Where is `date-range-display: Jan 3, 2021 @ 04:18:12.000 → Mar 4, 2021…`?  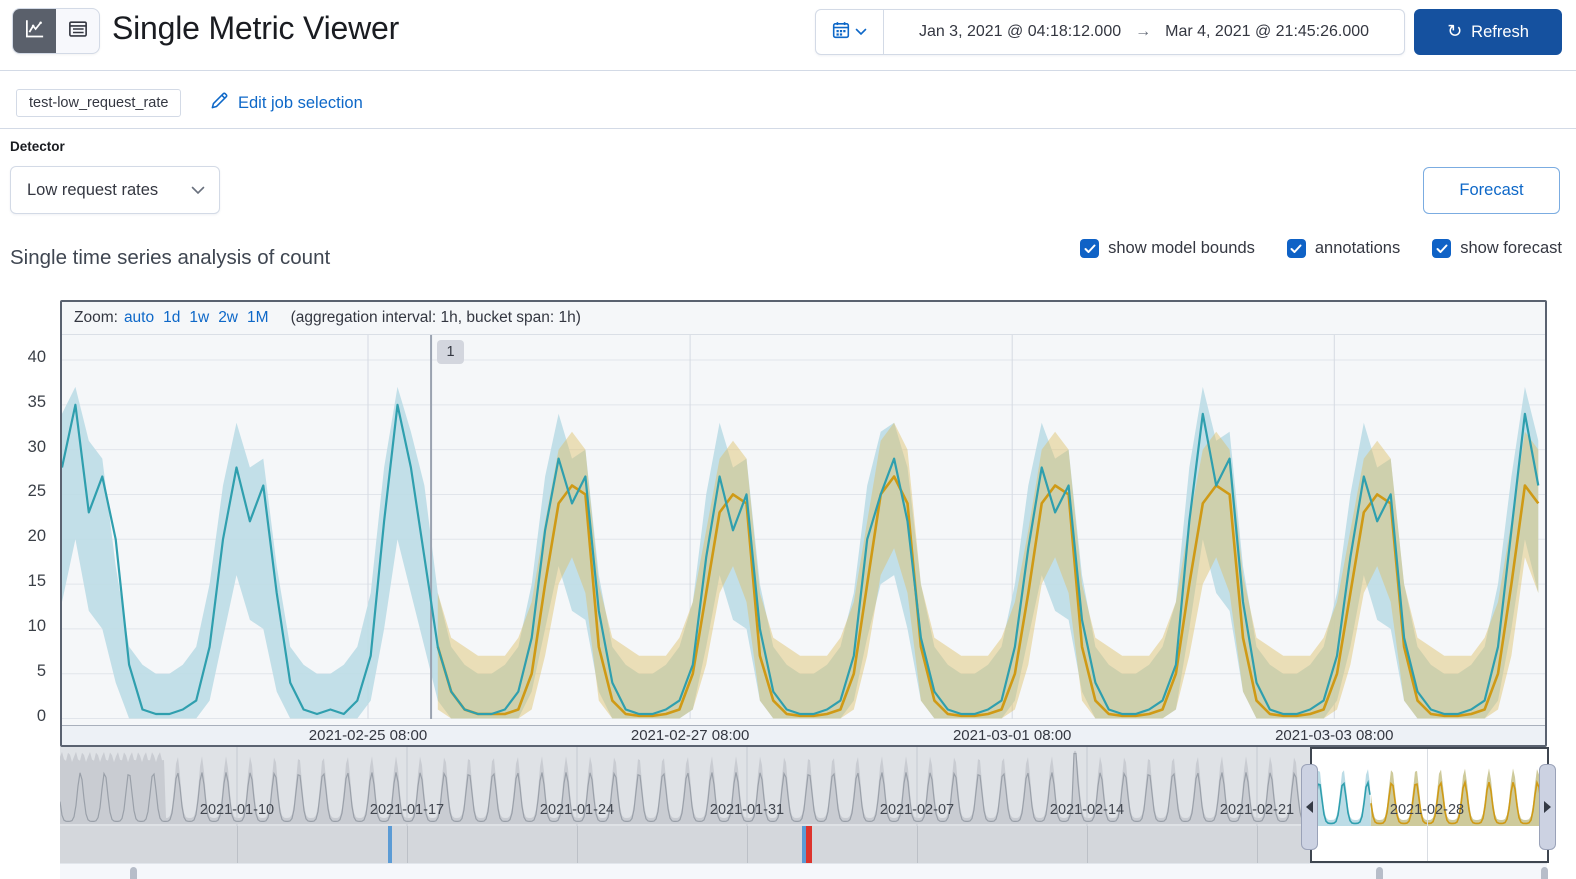
date-range-display: Jan 3, 2021 @ 04:18:12.000 → Mar 4, 2021… is located at coordinates (1144, 32).